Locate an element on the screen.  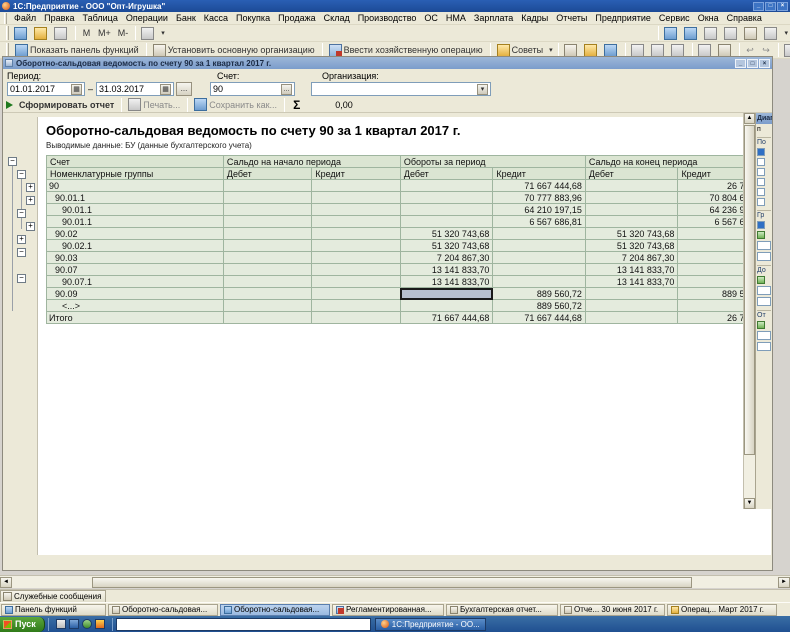
period-to-input: 31.03.2017 ▦ is located at coordinates (135, 89).